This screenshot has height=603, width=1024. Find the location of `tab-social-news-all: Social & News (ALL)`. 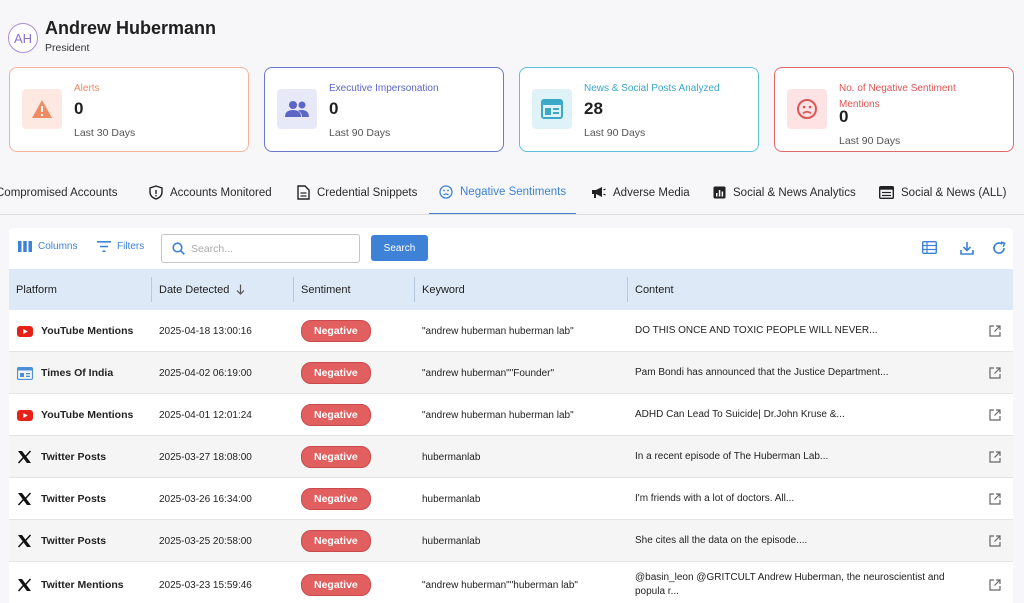

tab-social-news-all: Social & News (ALL) is located at coordinates (943, 192).